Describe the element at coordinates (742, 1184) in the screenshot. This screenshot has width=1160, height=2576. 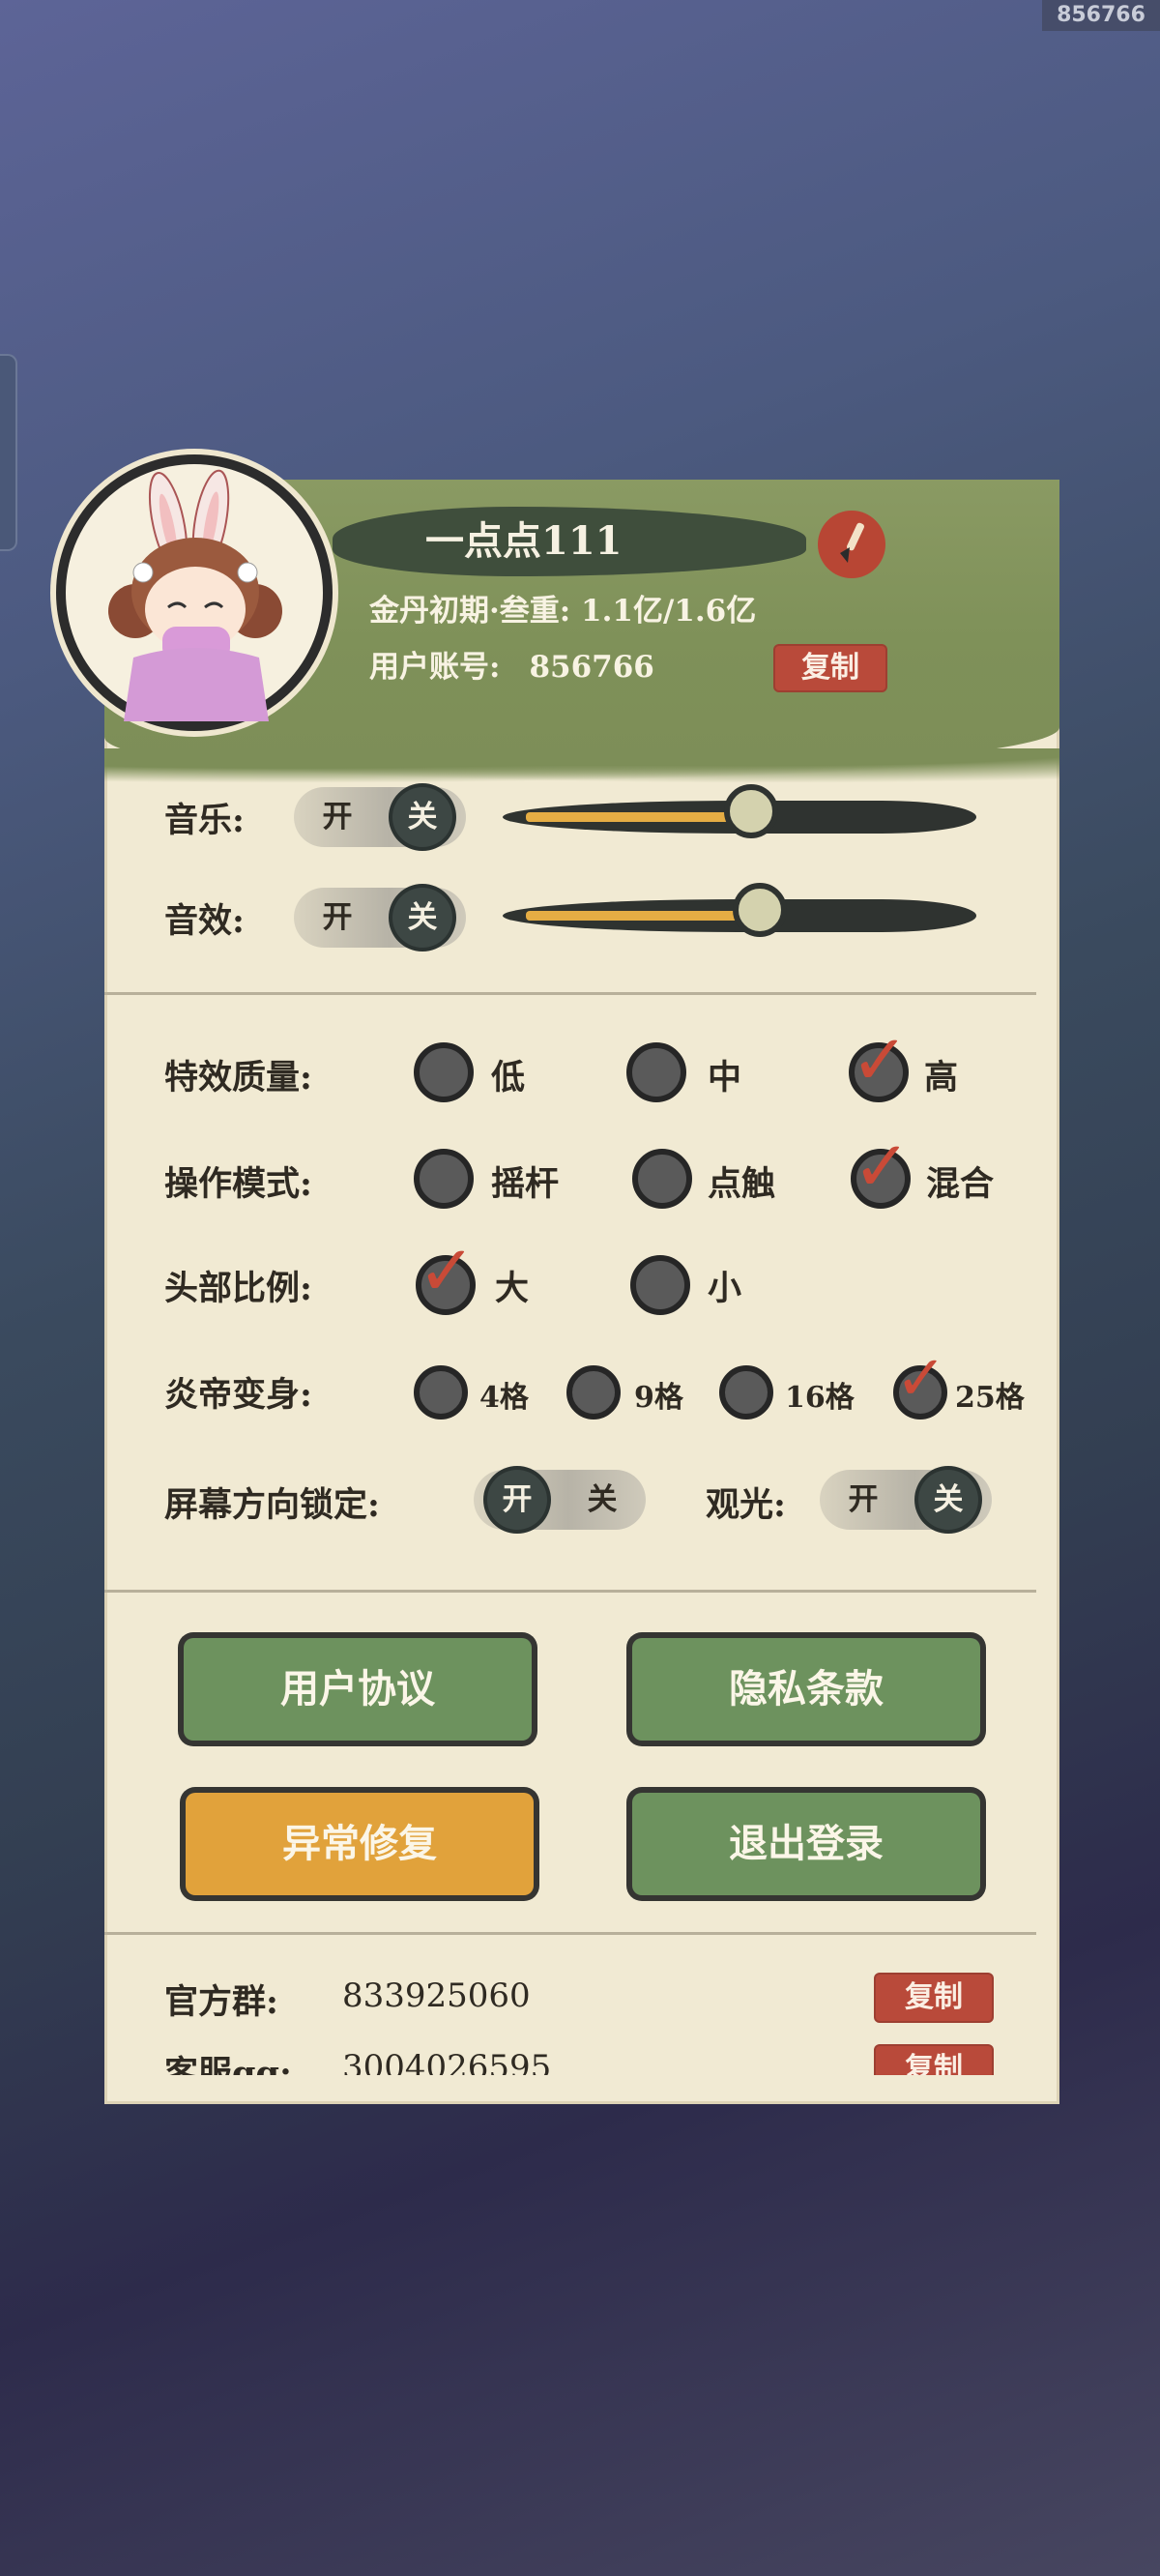
I see `control-touch-label: 点触` at that location.